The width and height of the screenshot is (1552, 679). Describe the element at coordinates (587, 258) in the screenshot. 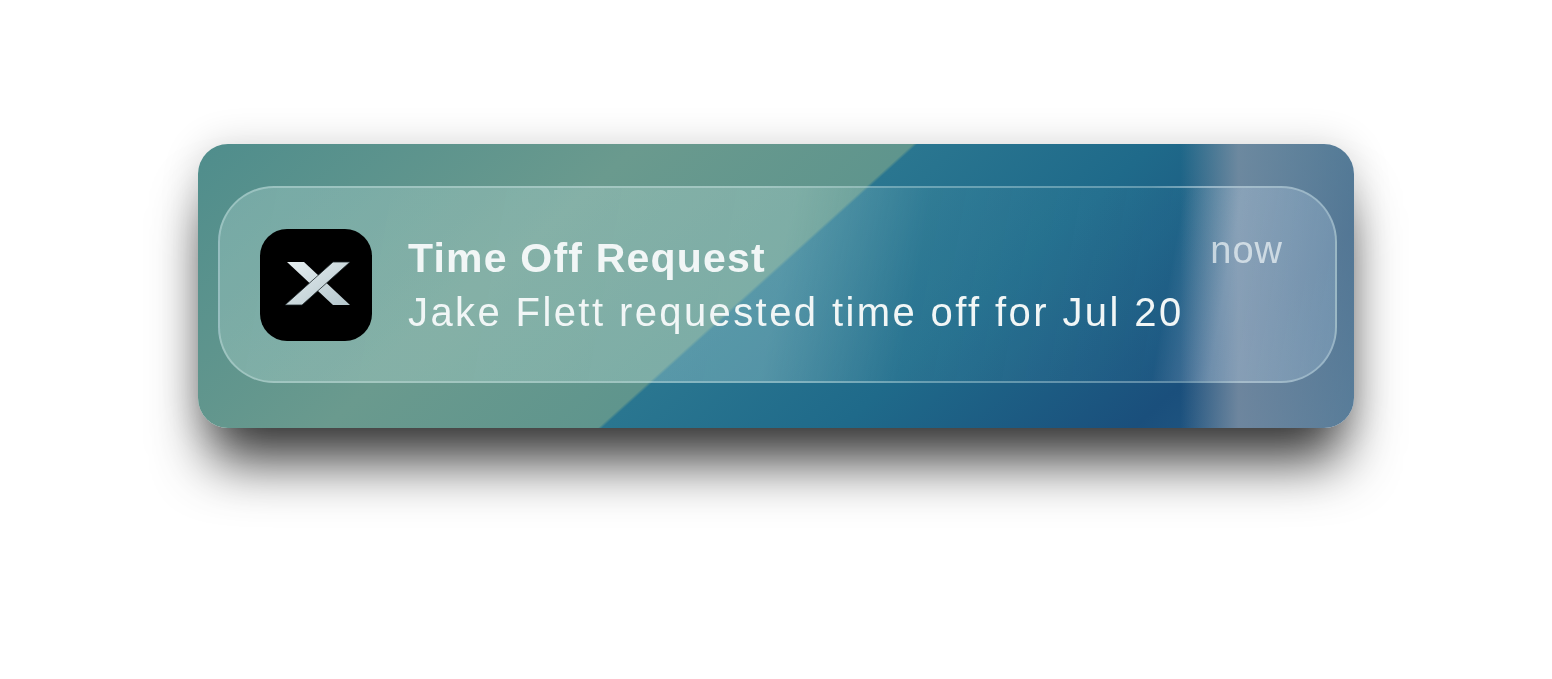

I see `notification-title: Time Off Request` at that location.